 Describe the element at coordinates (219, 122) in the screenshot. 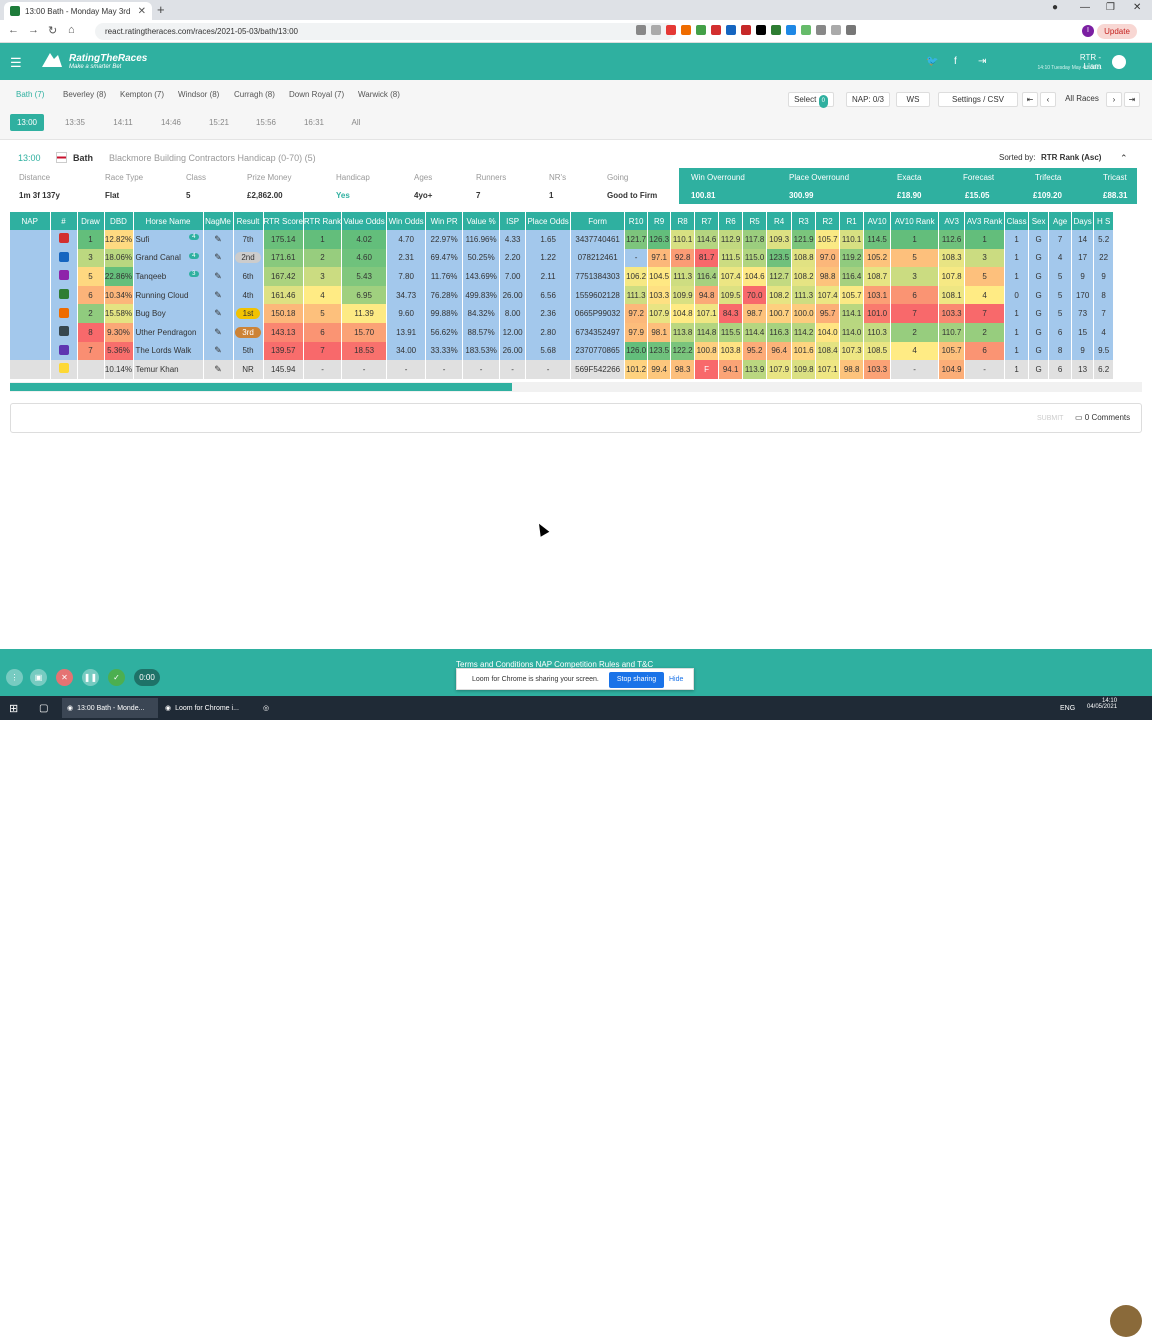

I see `time-button-1521: 15:21` at that location.